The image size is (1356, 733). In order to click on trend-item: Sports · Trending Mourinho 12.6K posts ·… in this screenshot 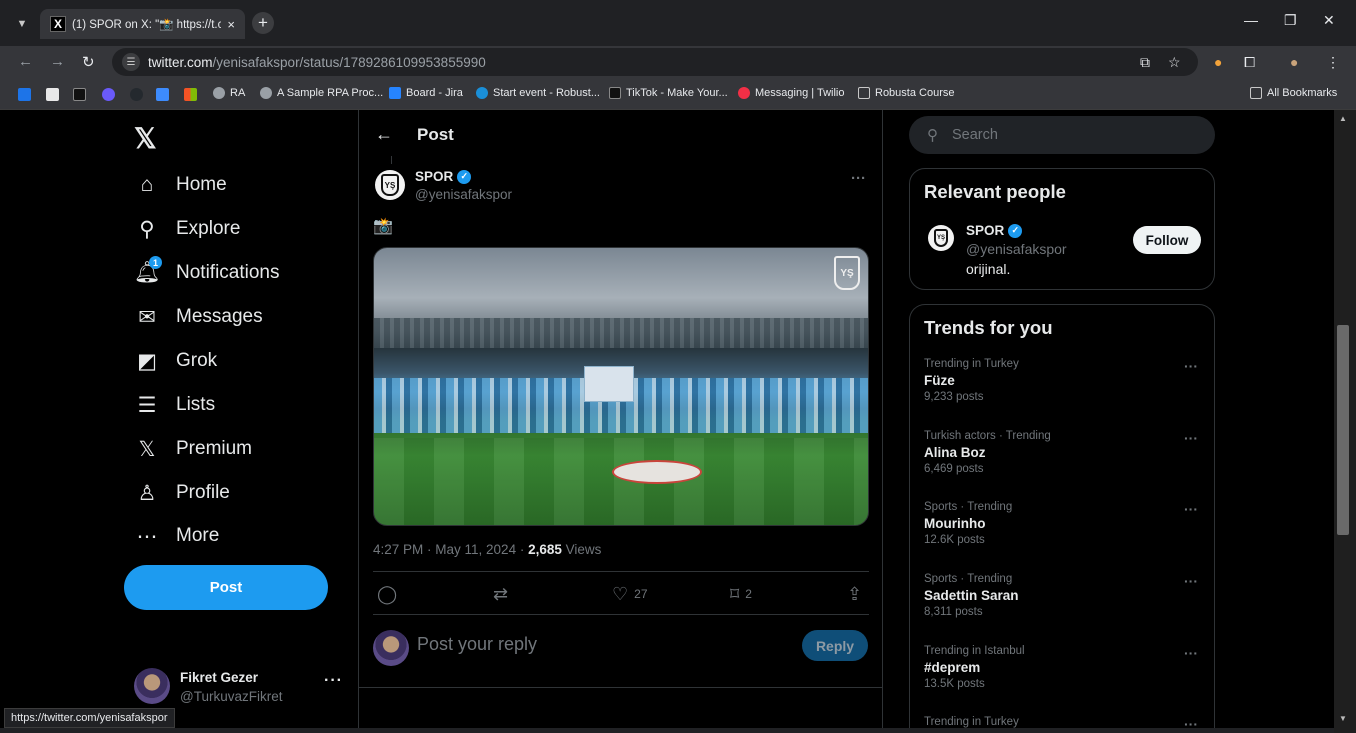, I will do `click(1064, 523)`.